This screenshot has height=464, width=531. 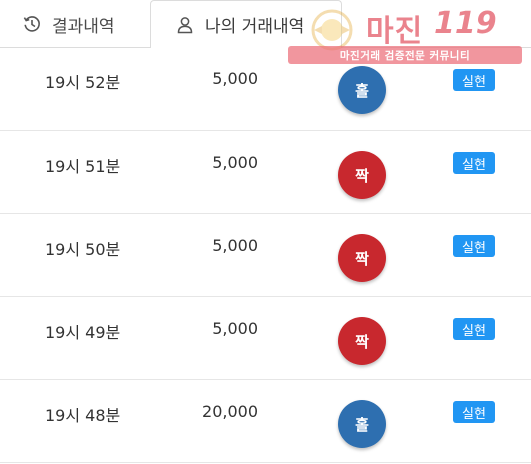 I want to click on row-time: 19시 52분, so click(x=83, y=82).